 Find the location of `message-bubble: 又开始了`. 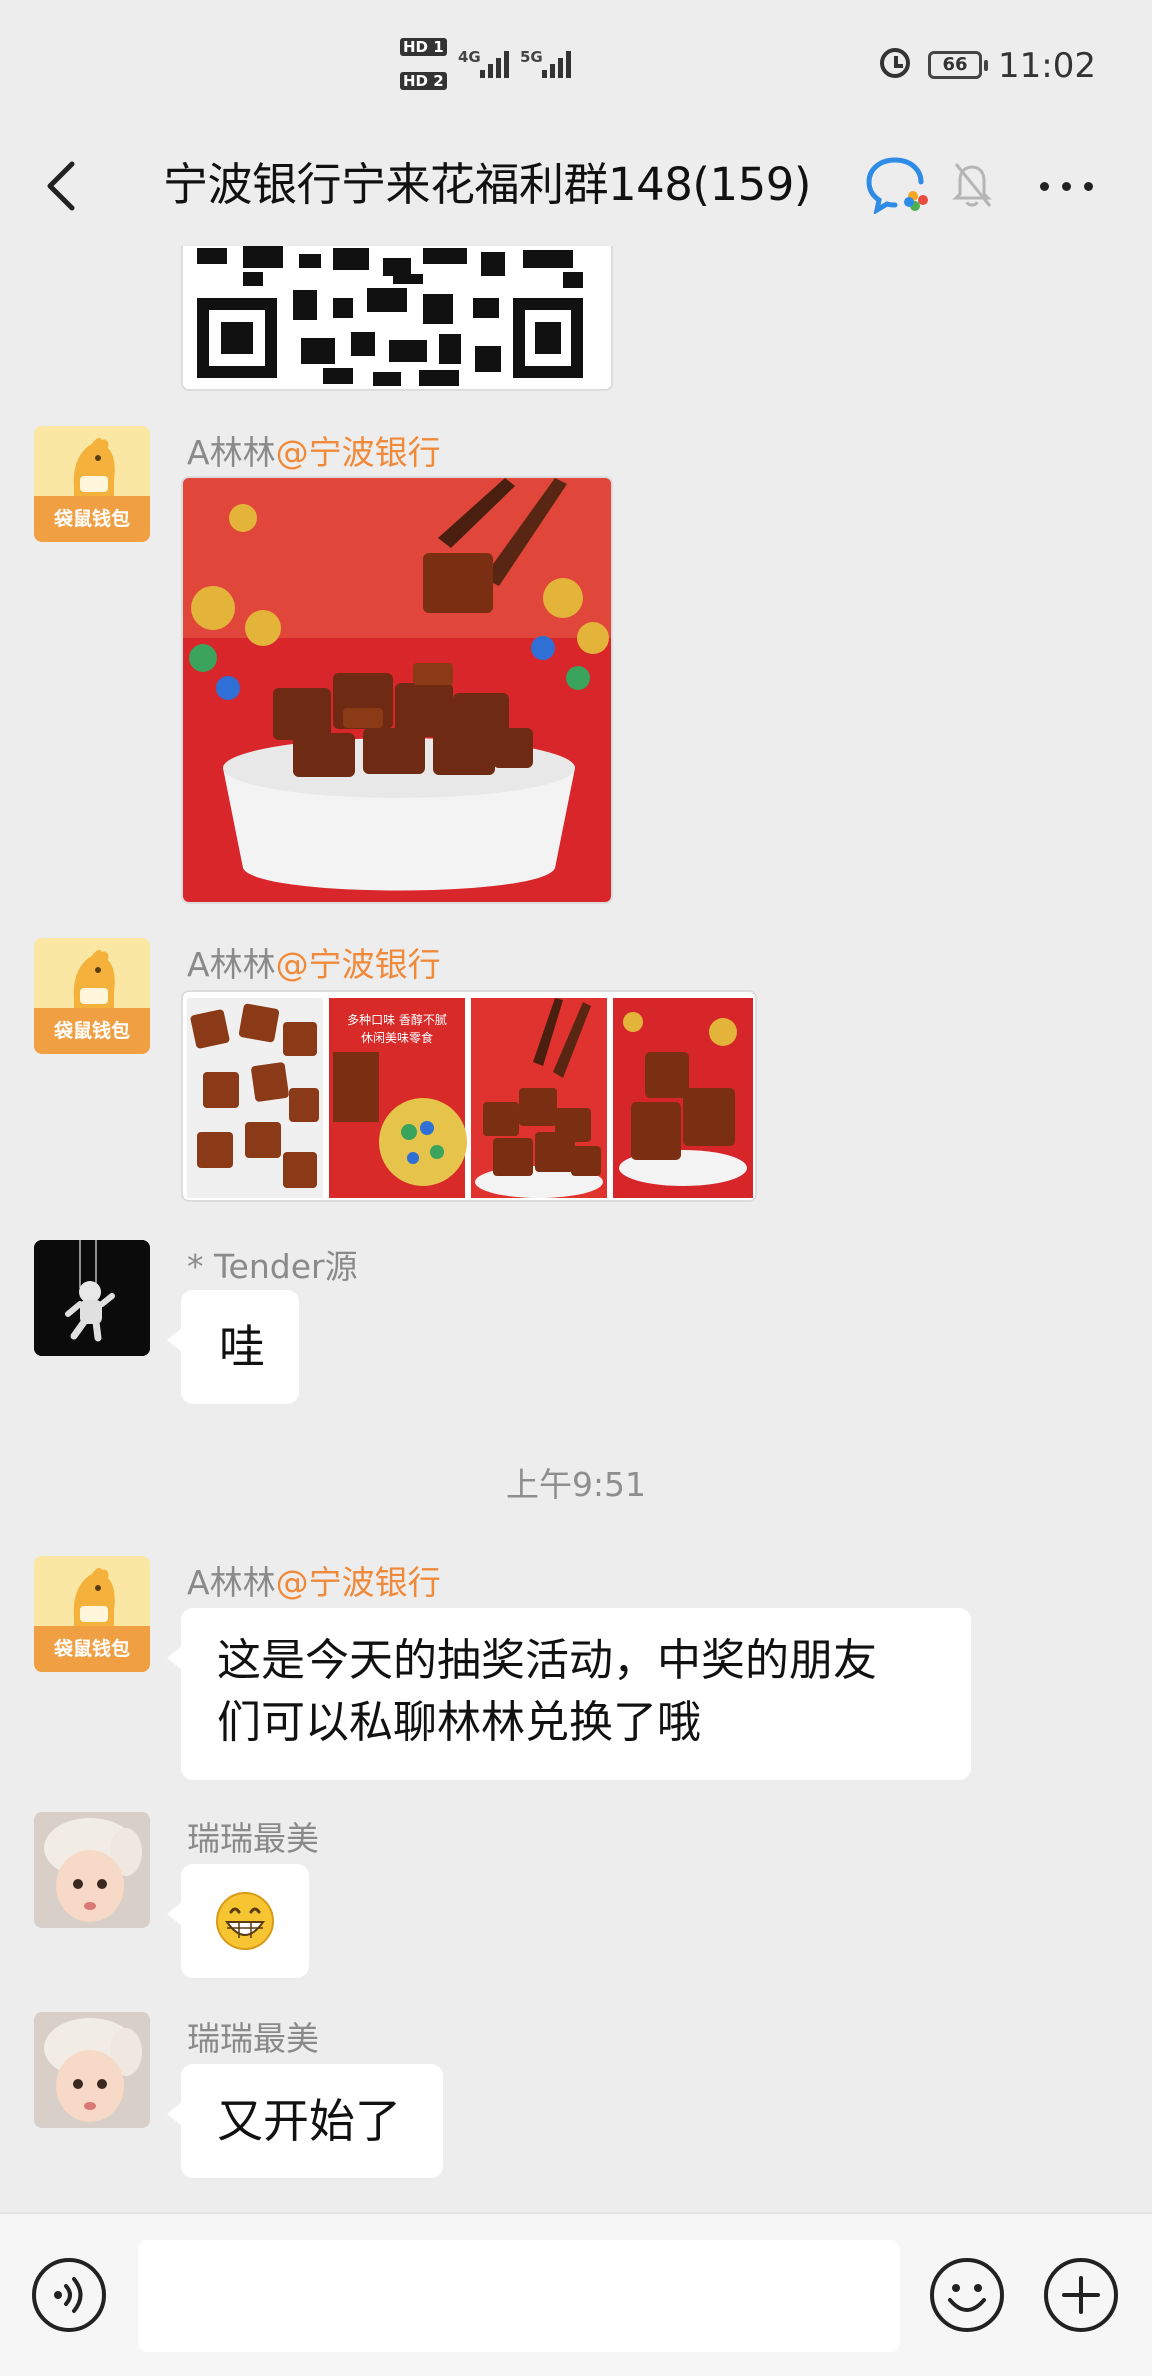

message-bubble: 又开始了 is located at coordinates (305, 2121).